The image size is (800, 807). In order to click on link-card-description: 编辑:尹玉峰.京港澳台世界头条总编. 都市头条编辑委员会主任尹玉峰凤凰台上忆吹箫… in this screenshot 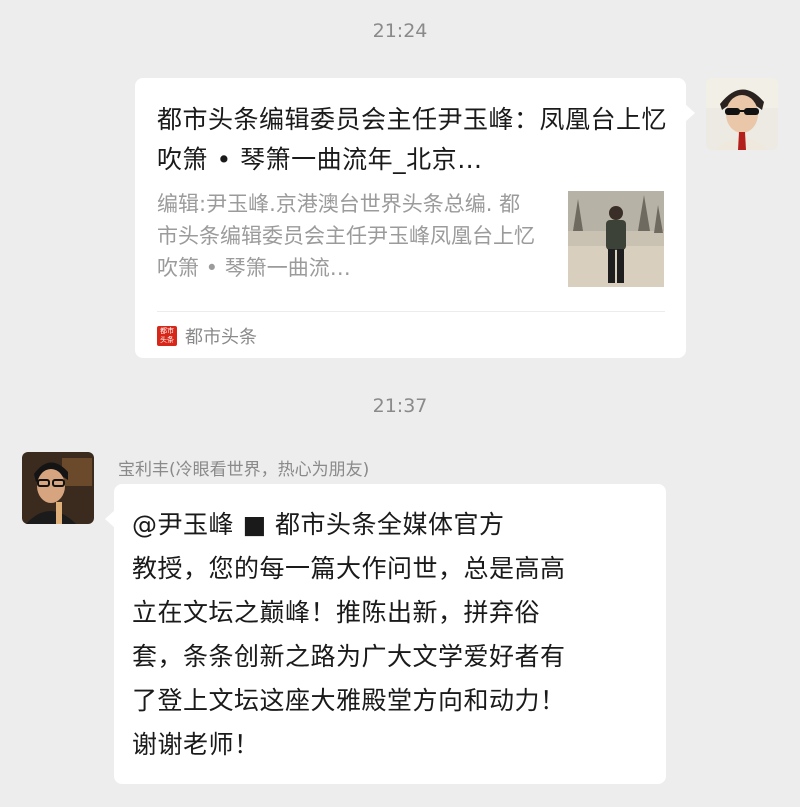, I will do `click(346, 236)`.